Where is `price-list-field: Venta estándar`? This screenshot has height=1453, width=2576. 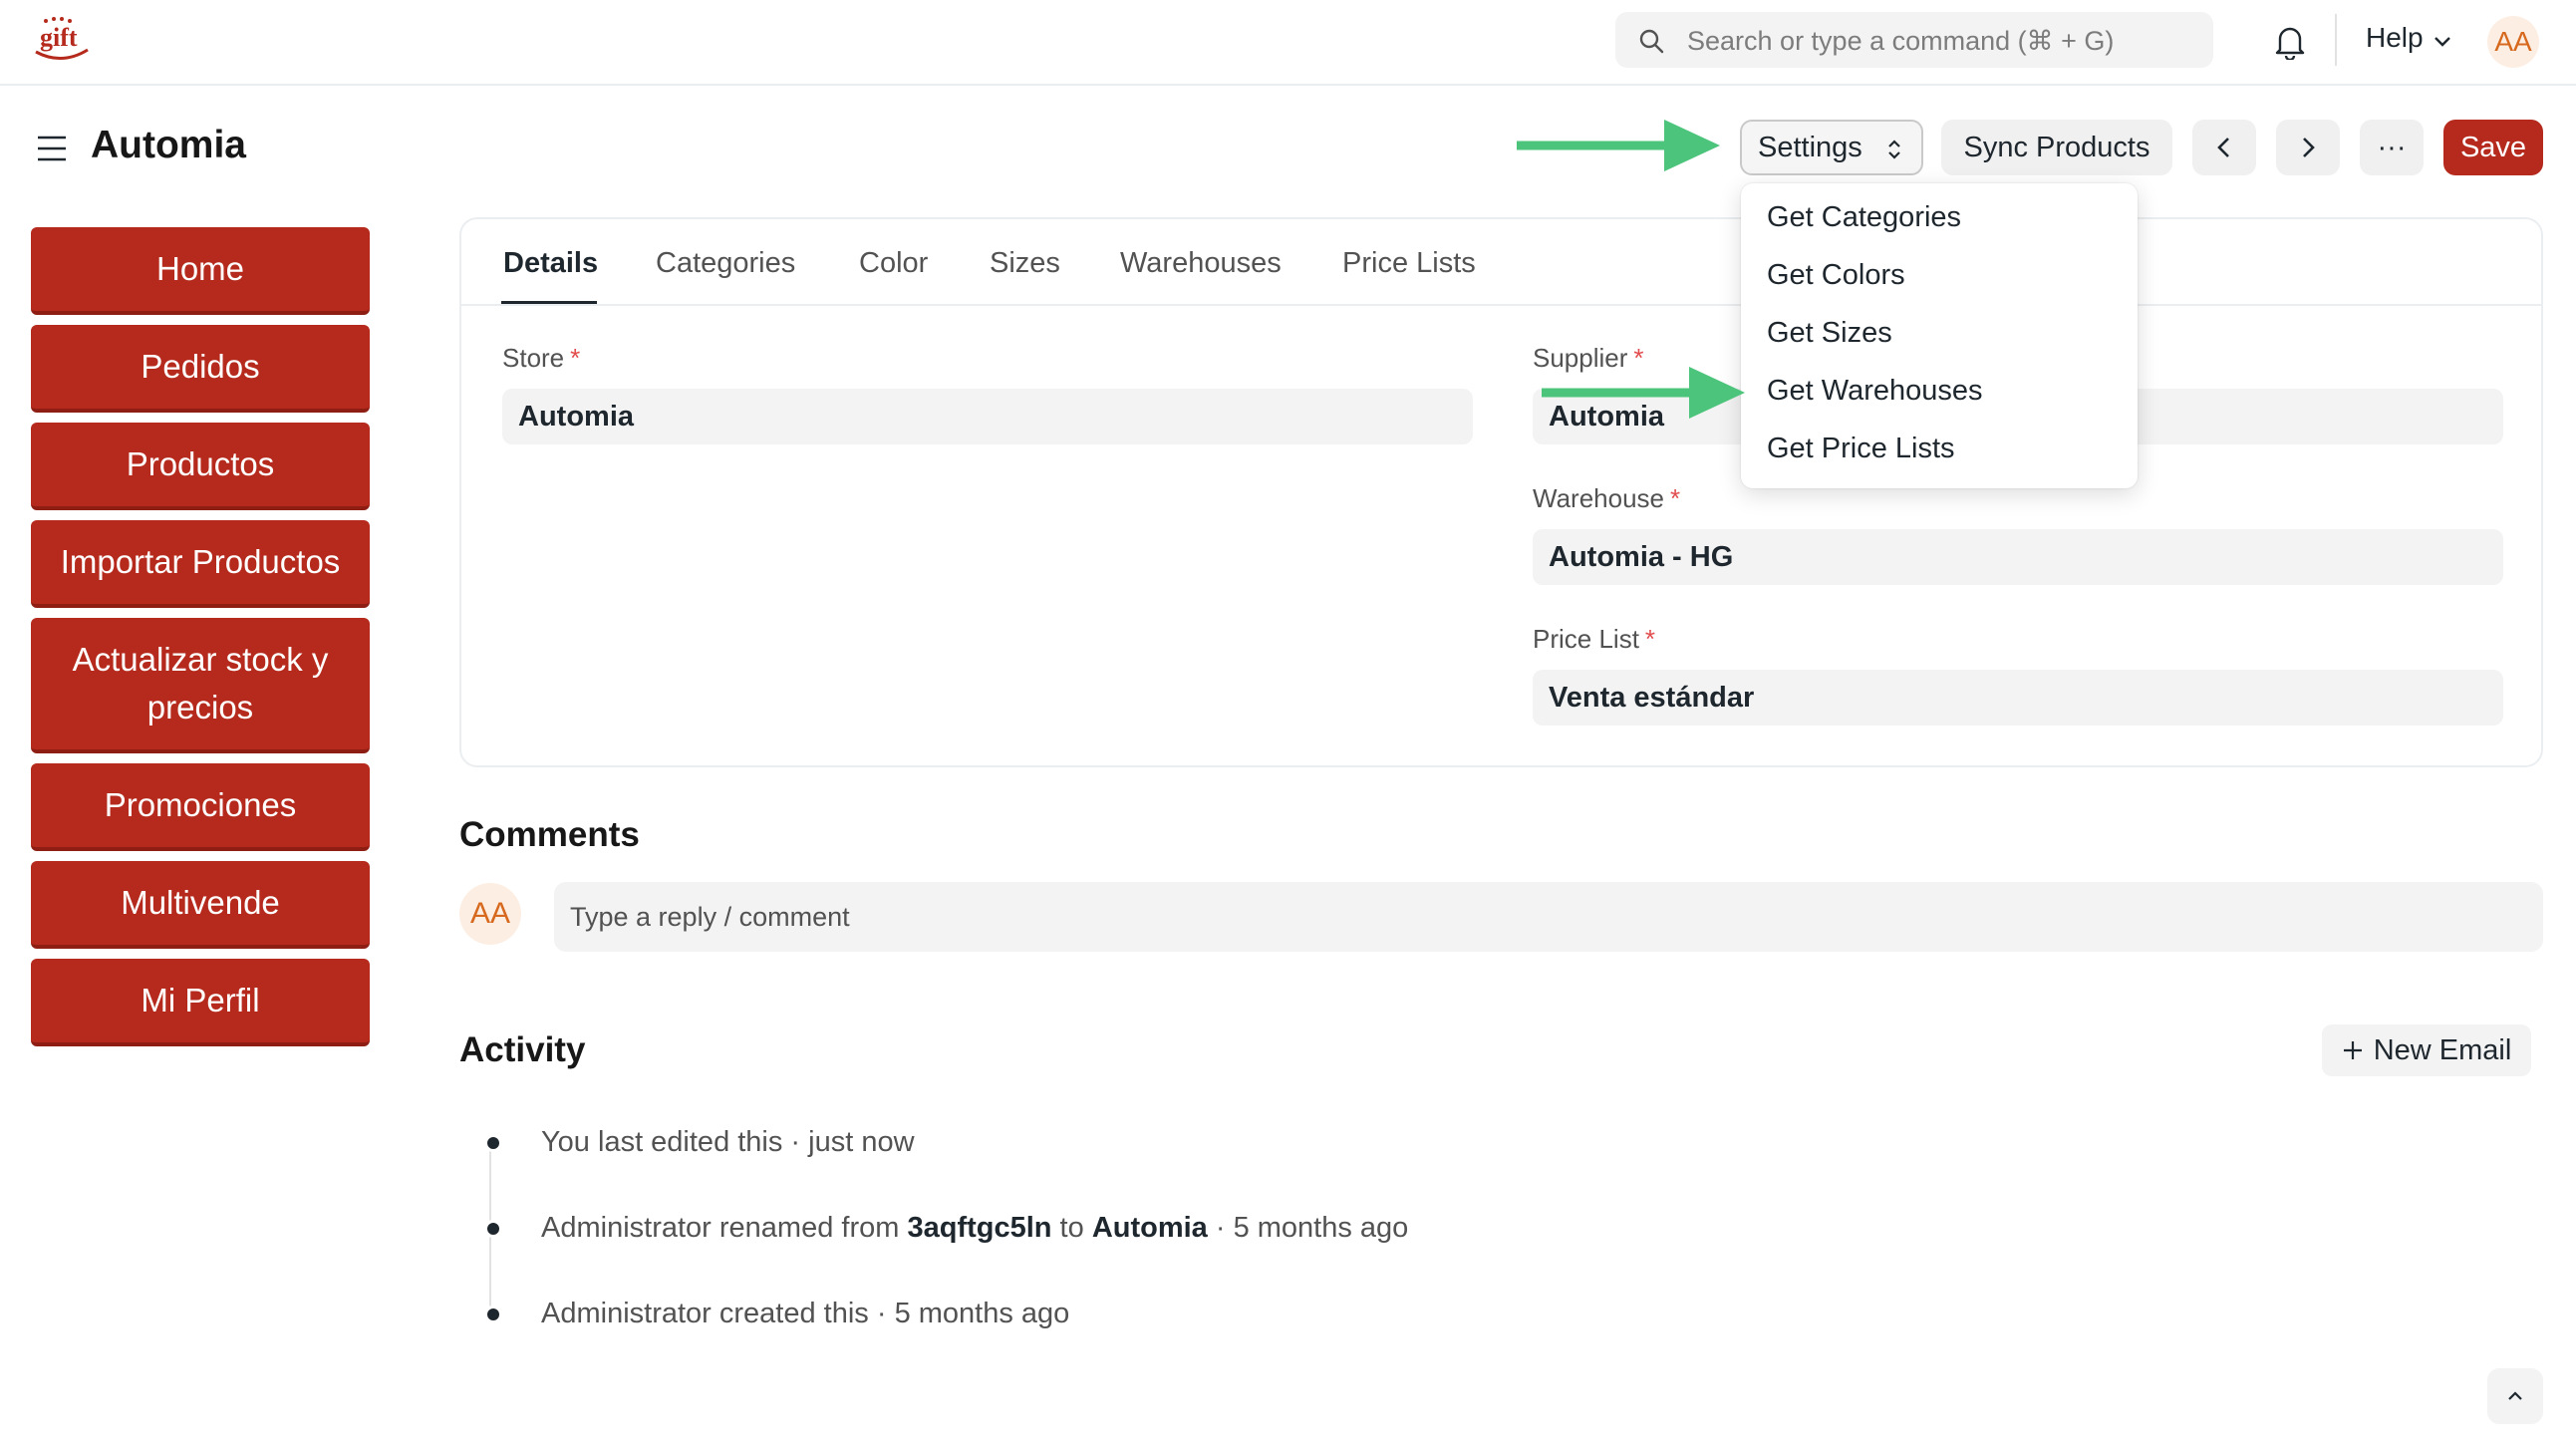
price-list-field: Venta estándar is located at coordinates (2018, 698).